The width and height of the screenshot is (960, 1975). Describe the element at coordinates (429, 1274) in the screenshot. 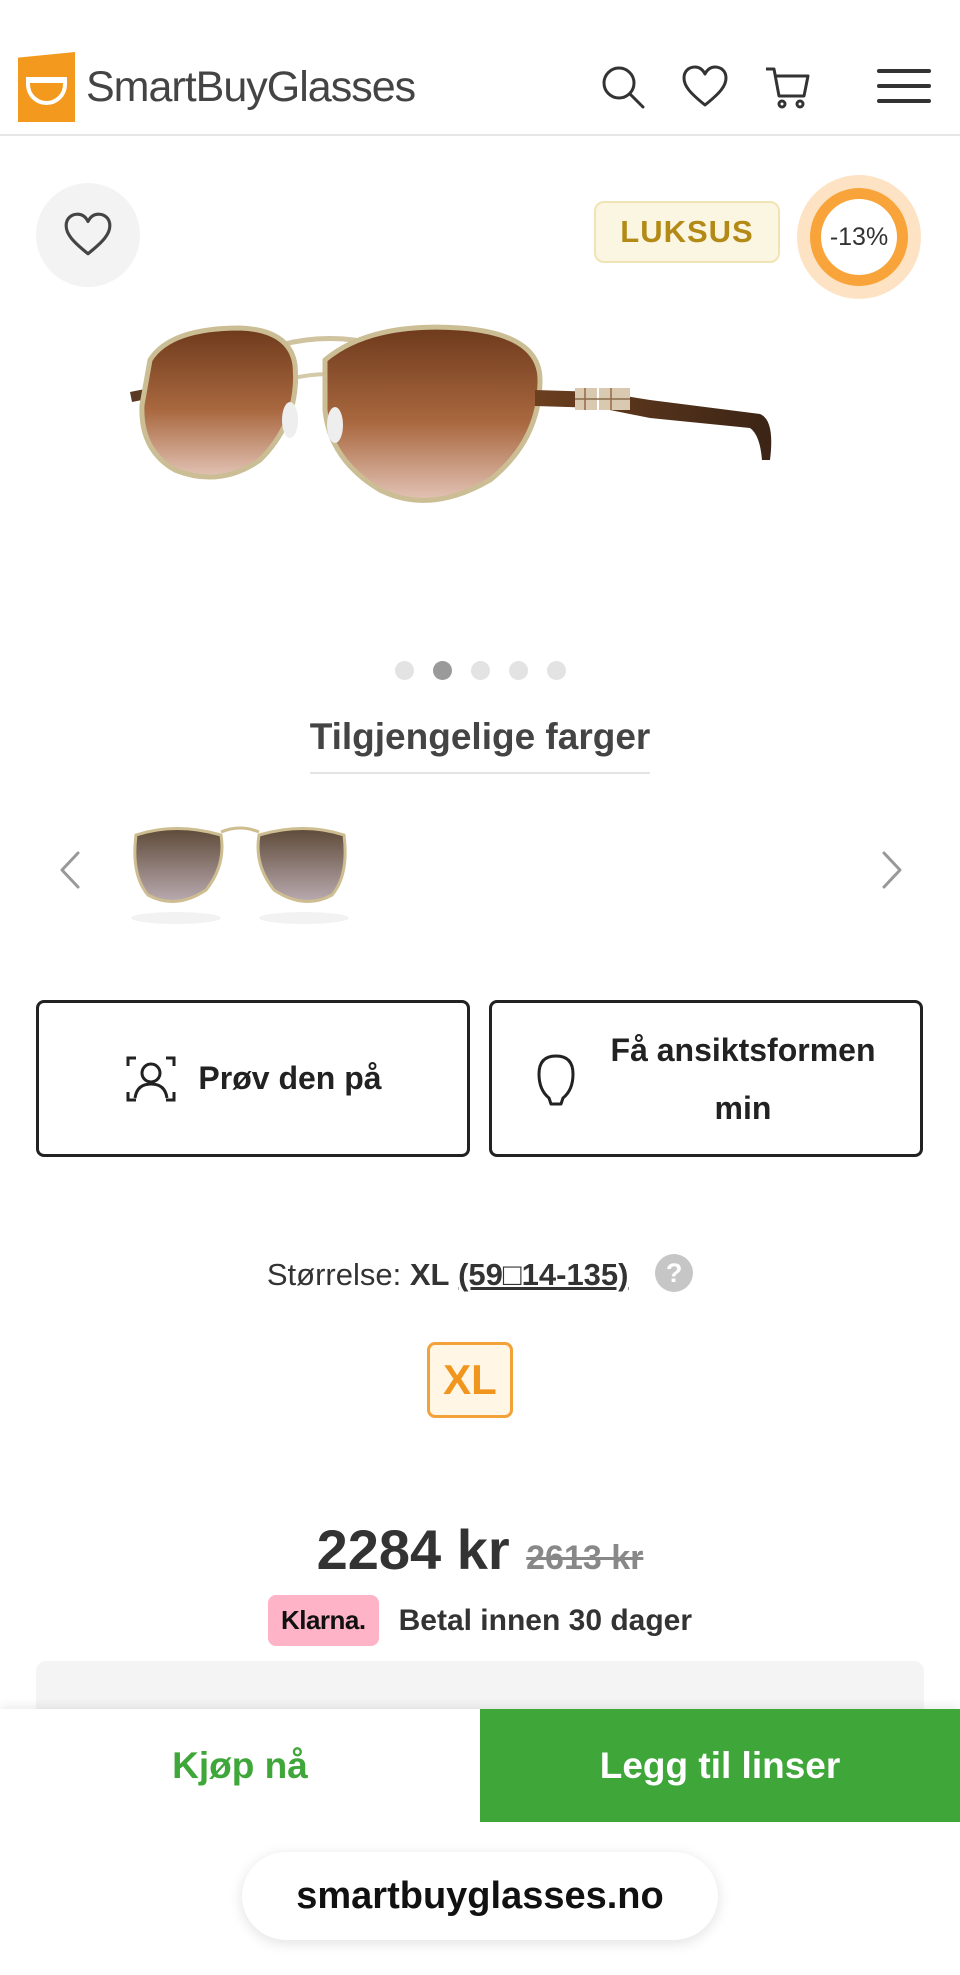

I see `size-value: XL` at that location.